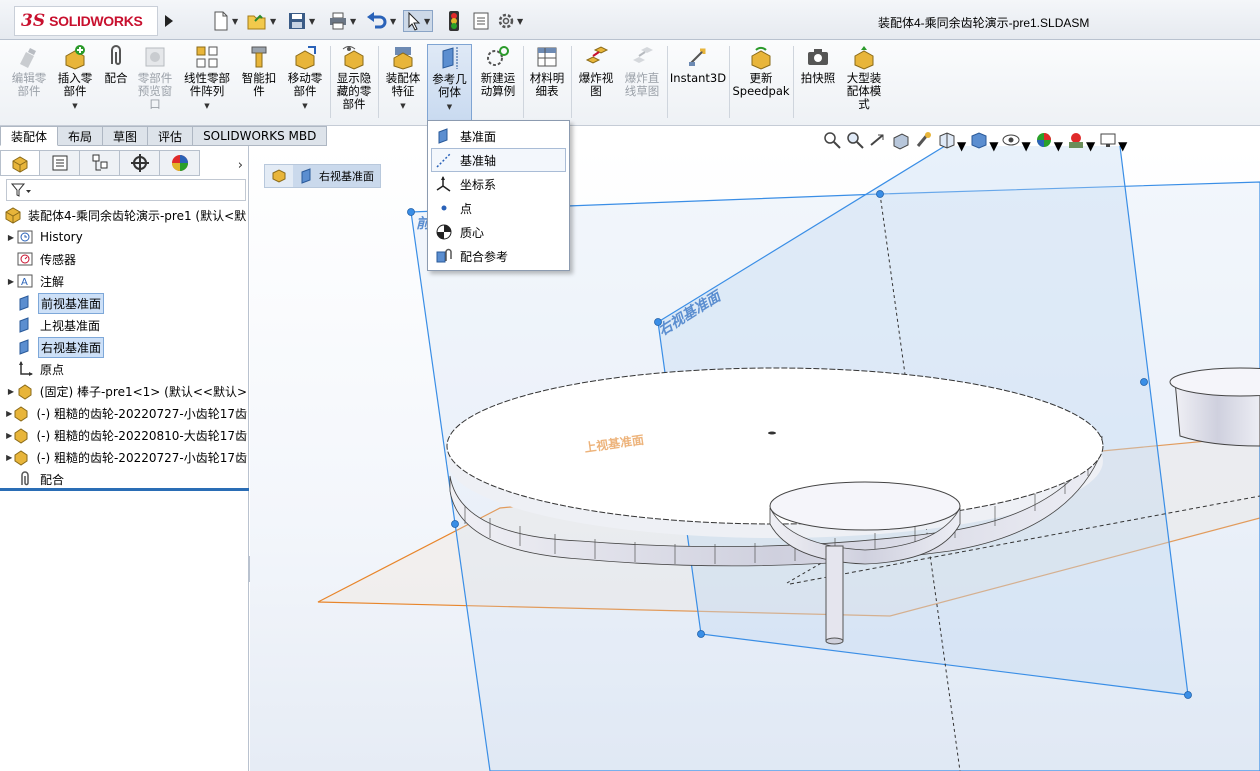 The width and height of the screenshot is (1260, 771). I want to click on menu-item-mate-reference: 配合参考, so click(498, 256).